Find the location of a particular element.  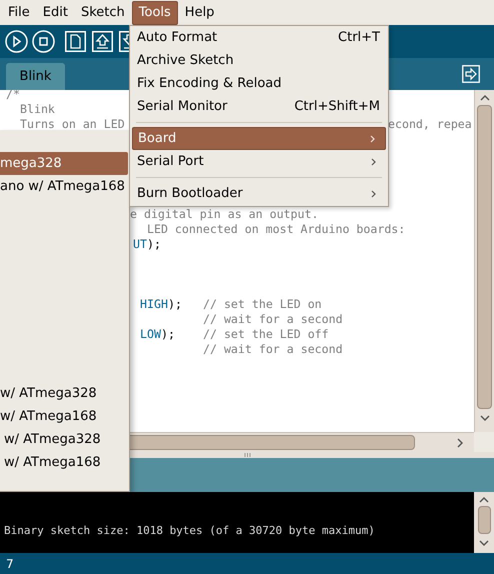

menu-item-label: Archive Sketch is located at coordinates (185, 61).